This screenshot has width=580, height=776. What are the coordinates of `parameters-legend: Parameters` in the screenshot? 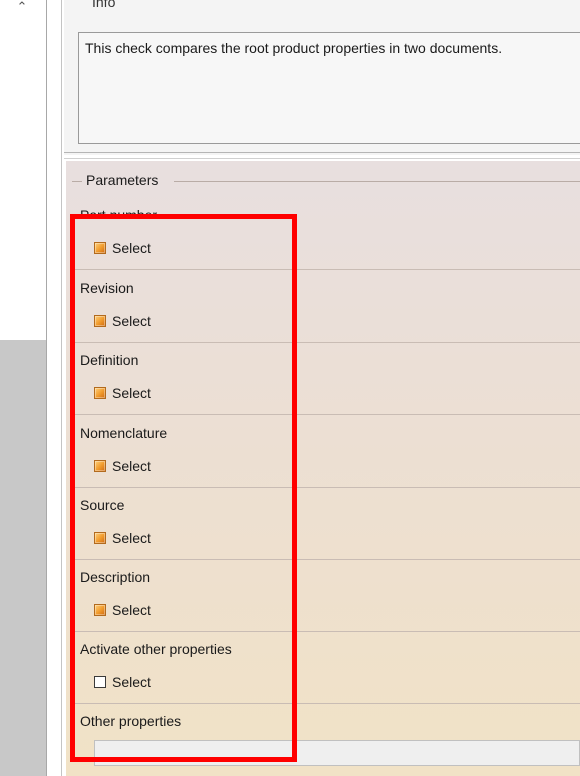 It's located at (122, 180).